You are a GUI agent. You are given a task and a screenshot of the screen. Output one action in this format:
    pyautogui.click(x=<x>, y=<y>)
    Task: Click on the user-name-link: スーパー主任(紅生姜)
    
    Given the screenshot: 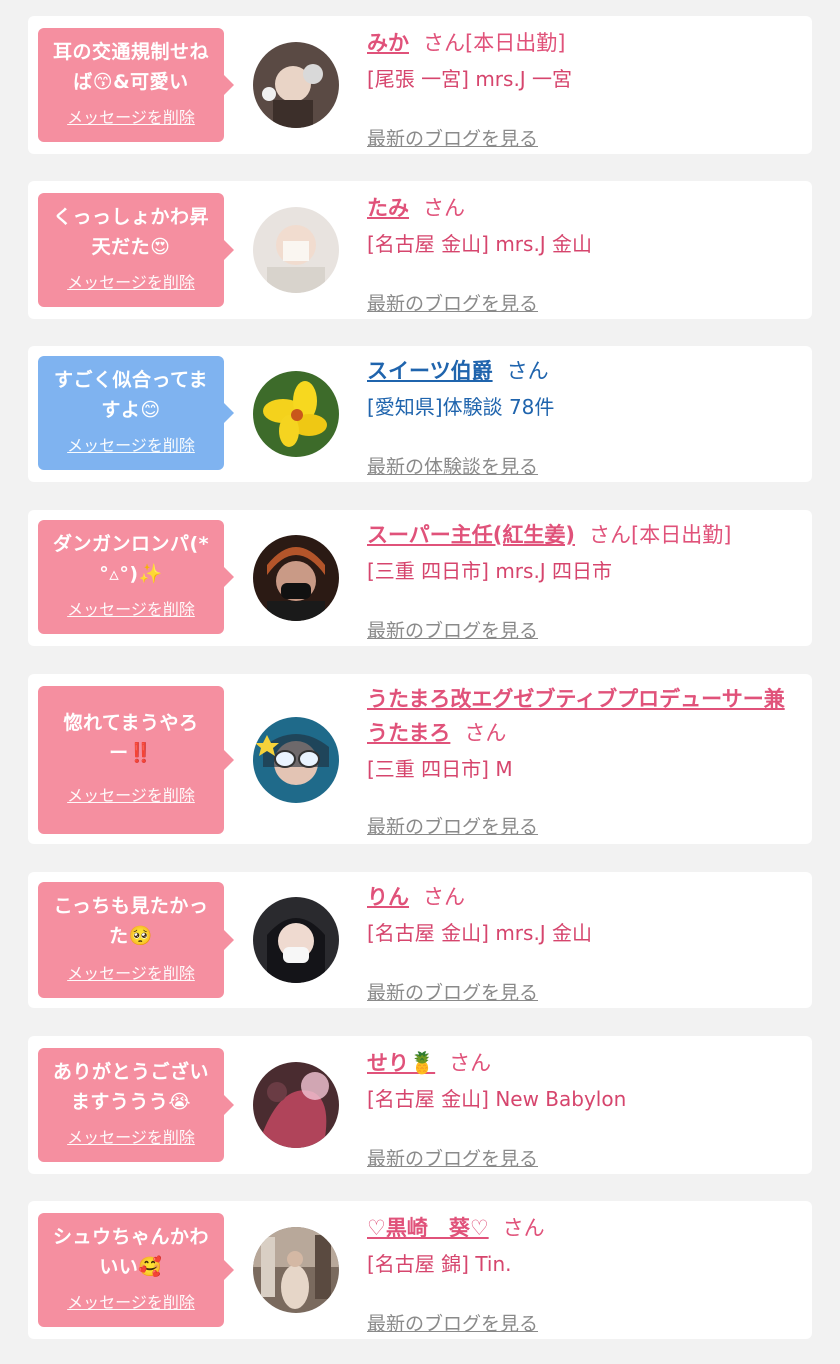 What is the action you would take?
    pyautogui.click(x=471, y=535)
    